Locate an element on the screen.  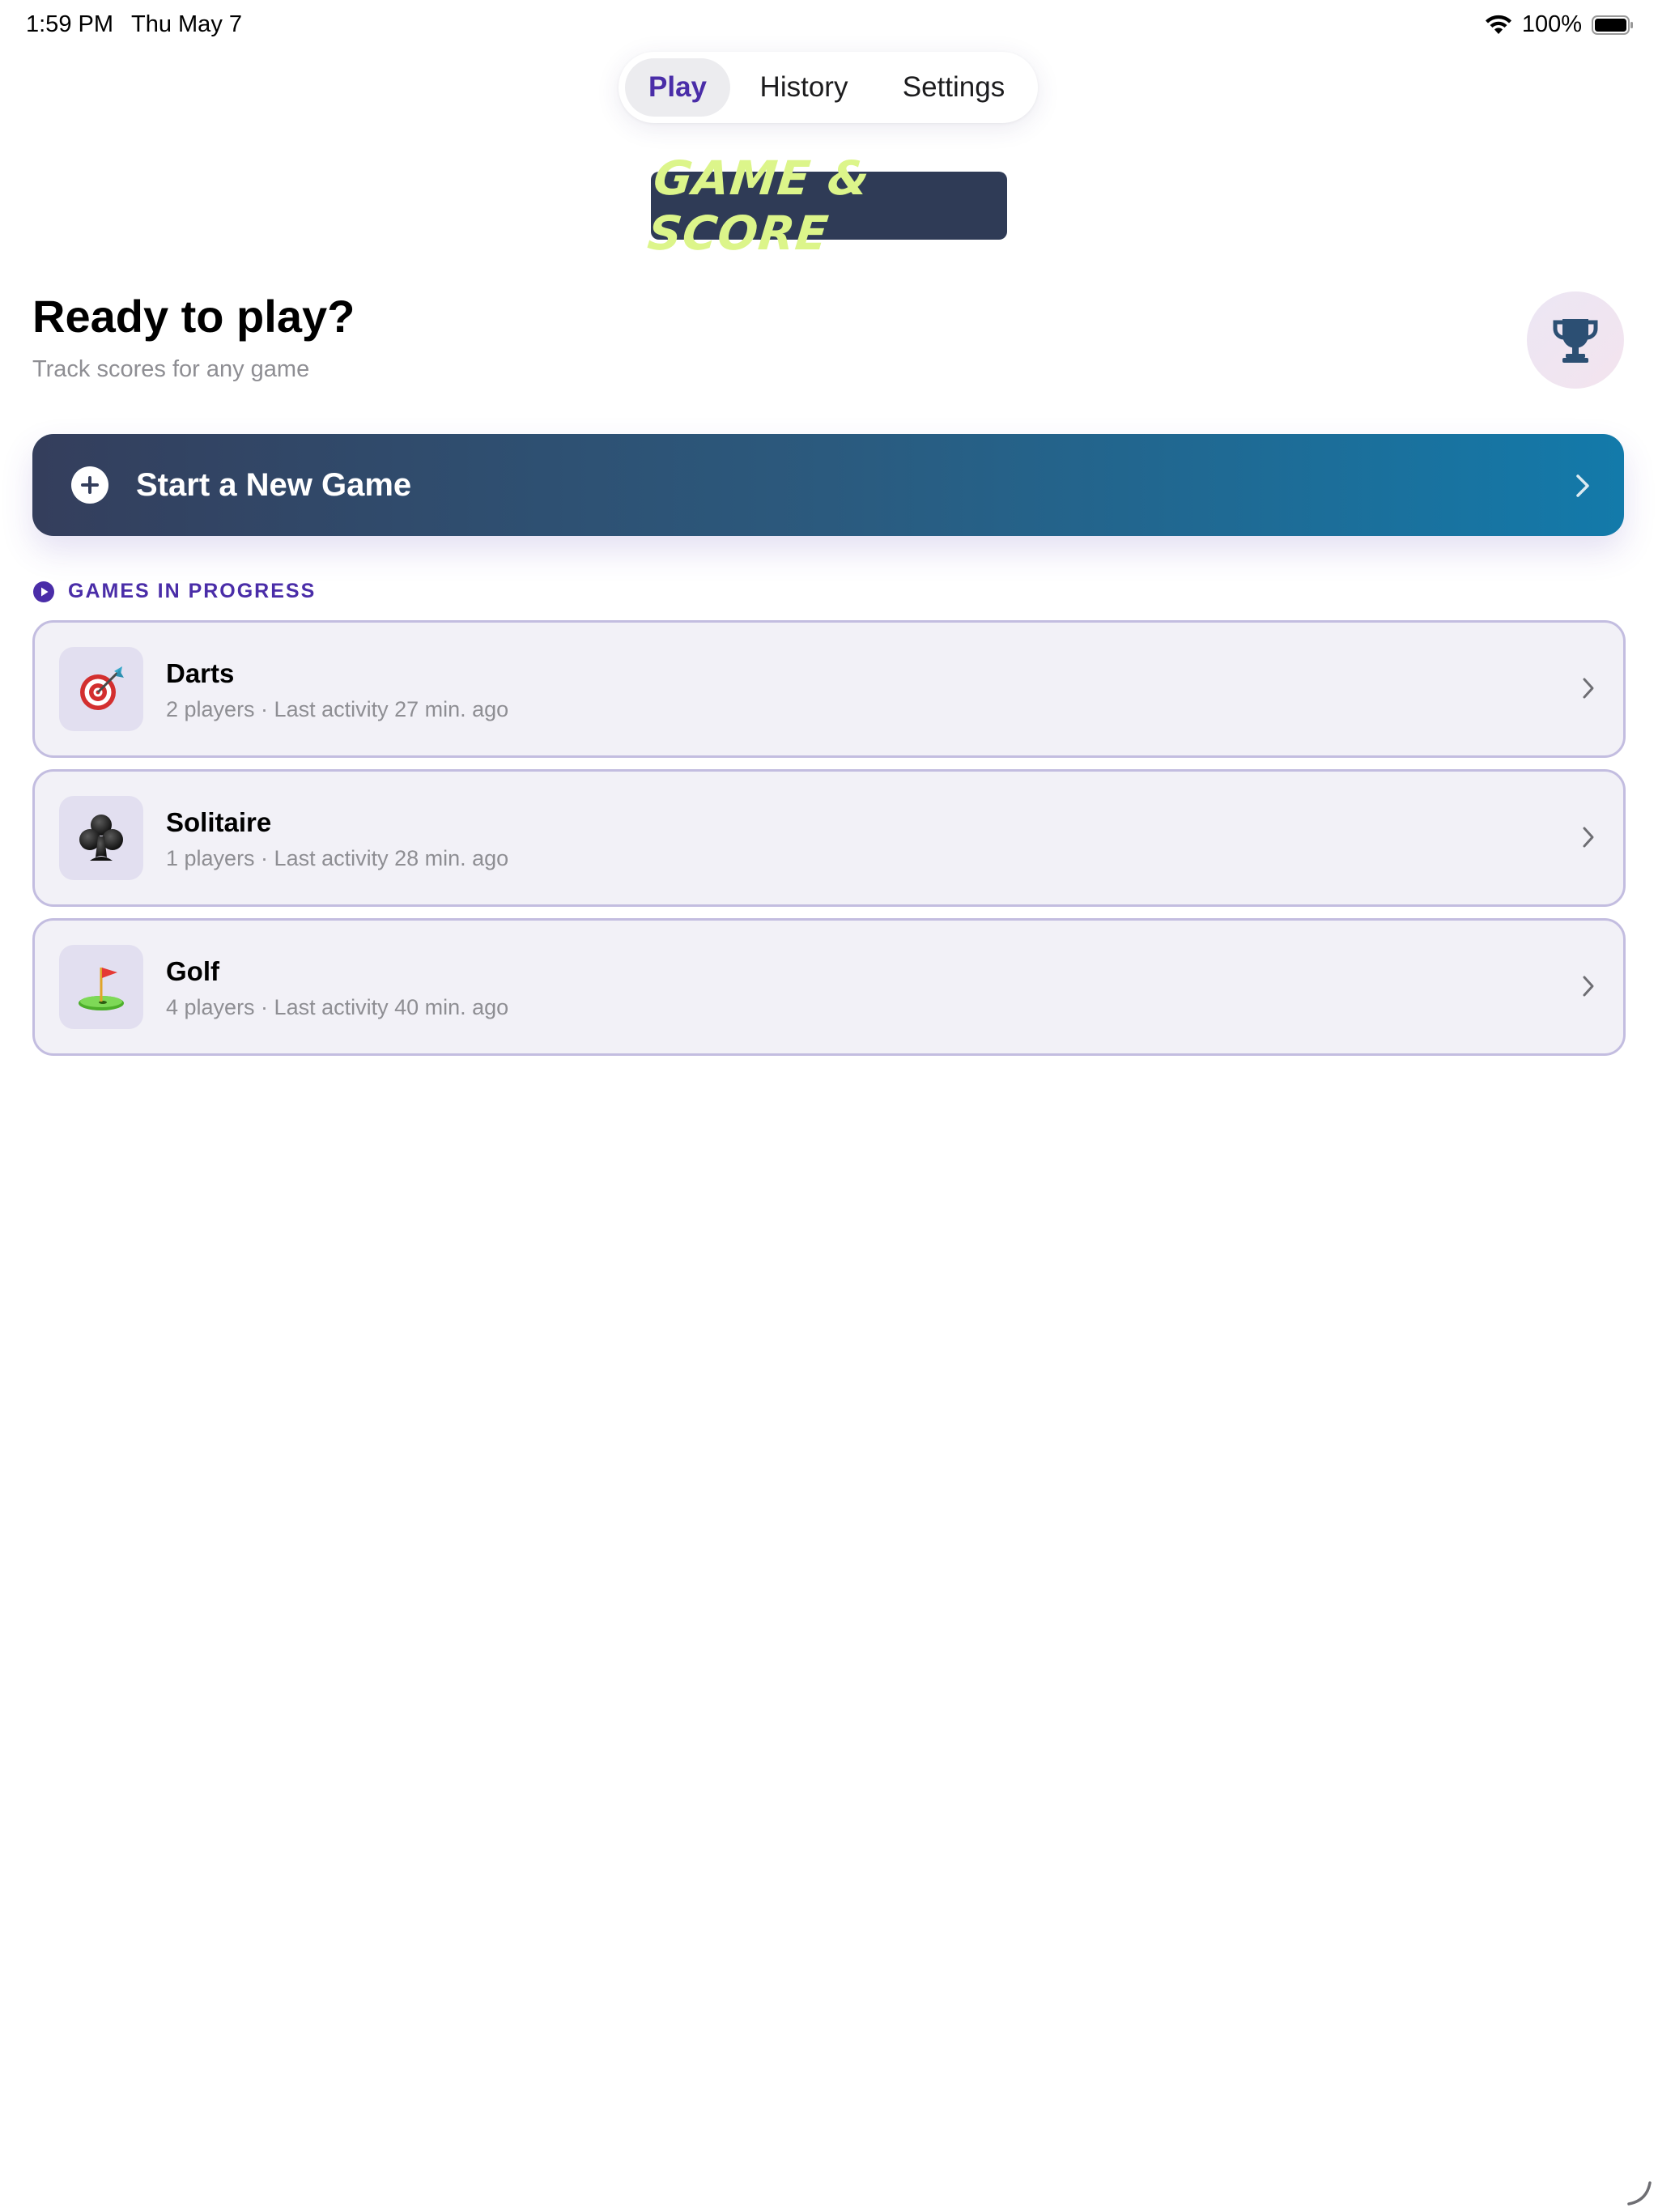
status-right: 100% is located at coordinates (1559, 25).